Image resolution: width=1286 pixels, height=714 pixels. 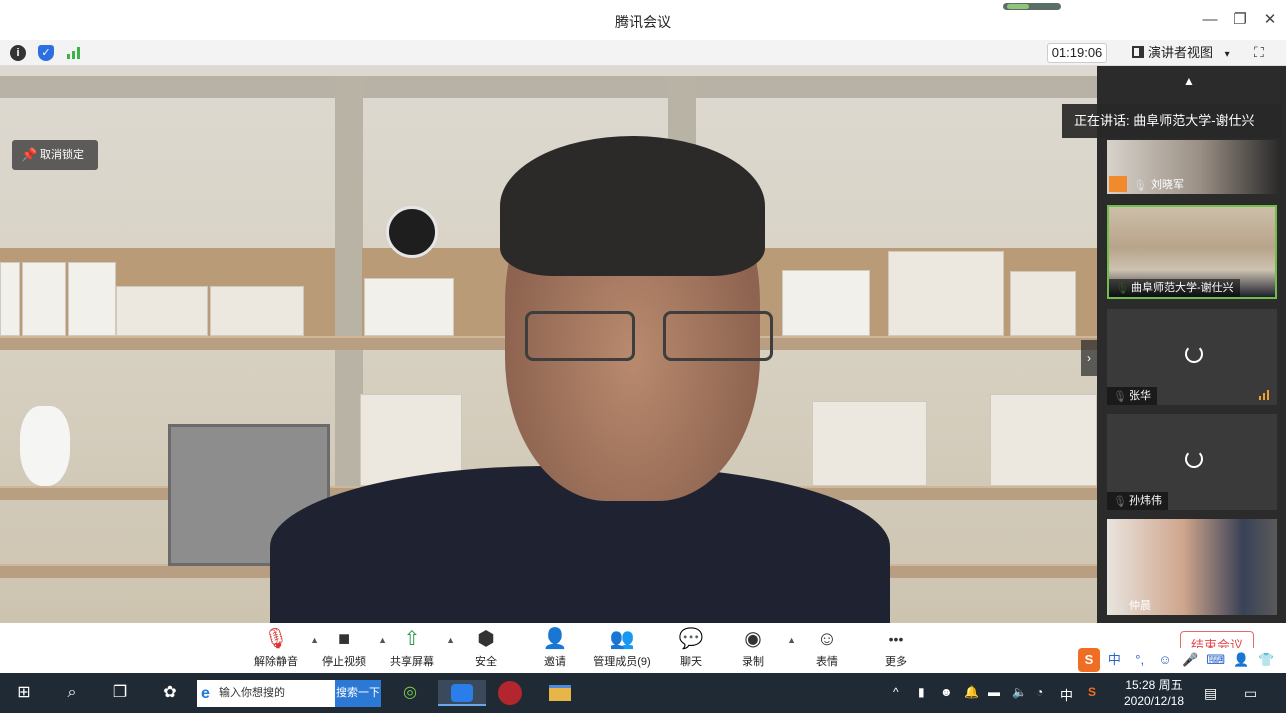 What do you see at coordinates (1019, 692) in the screenshot?
I see `volume-icon: 🔈` at bounding box center [1019, 692].